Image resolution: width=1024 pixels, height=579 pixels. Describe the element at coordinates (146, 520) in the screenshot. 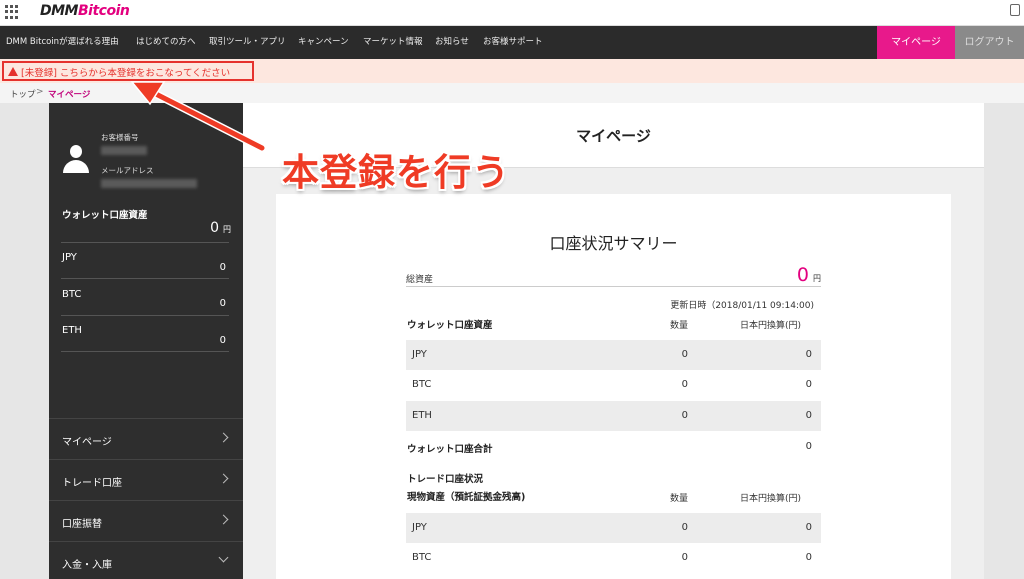

I see `sidebar-item-transfer: 口座振替` at that location.